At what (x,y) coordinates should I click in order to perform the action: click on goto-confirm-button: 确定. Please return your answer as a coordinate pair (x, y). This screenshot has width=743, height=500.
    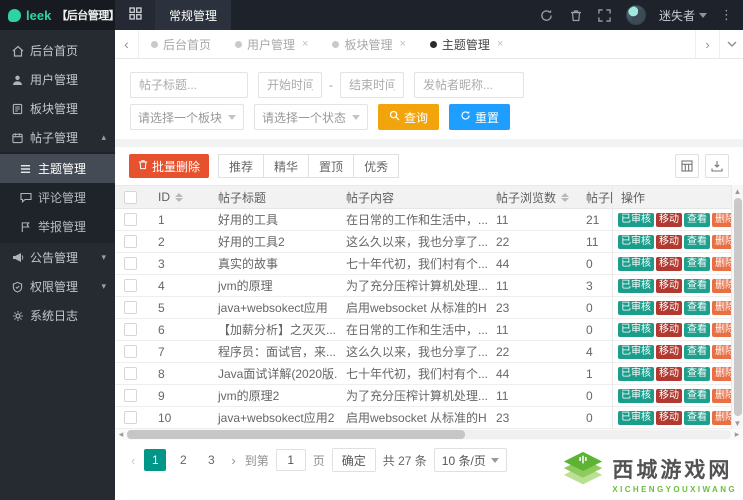
    Looking at the image, I should click on (353, 460).